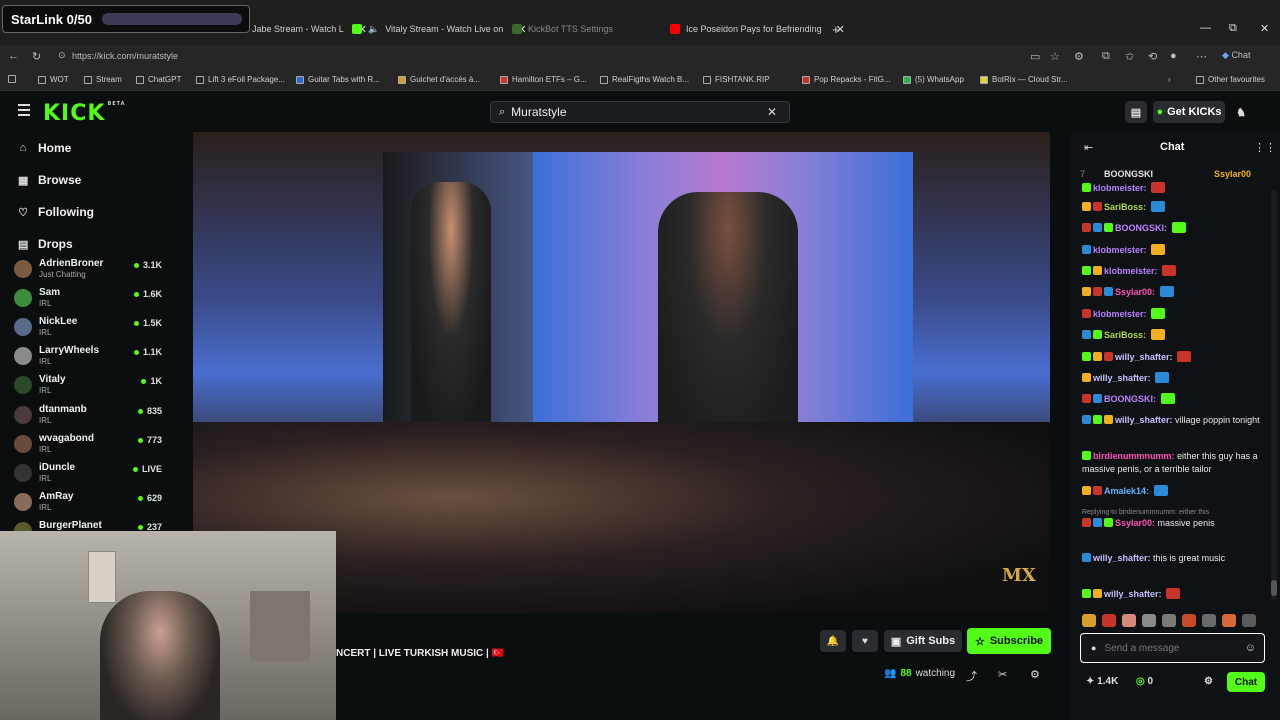 The width and height of the screenshot is (1280, 720). What do you see at coordinates (1274, 395) in the screenshot?
I see `chat-scrollbar` at bounding box center [1274, 395].